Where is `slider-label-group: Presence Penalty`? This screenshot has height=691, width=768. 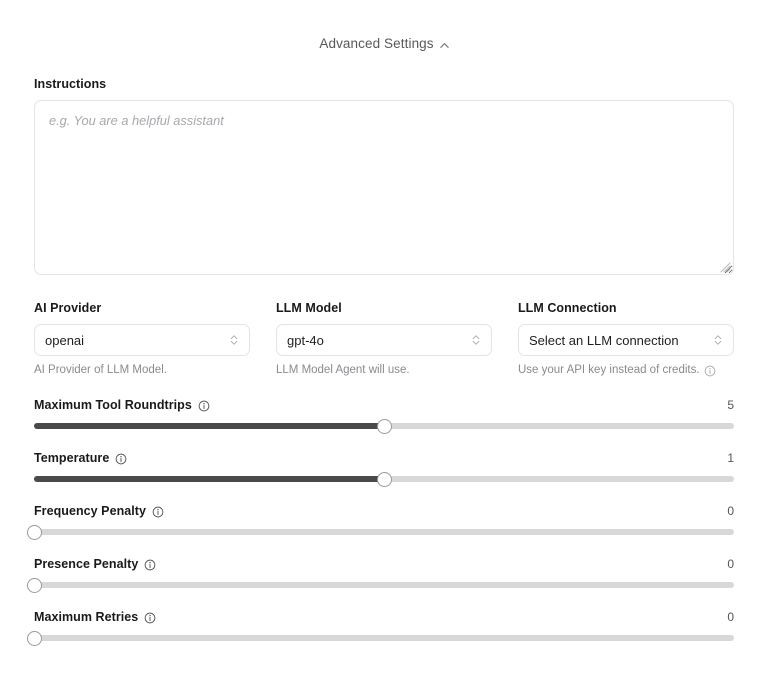 slider-label-group: Presence Penalty is located at coordinates (95, 564).